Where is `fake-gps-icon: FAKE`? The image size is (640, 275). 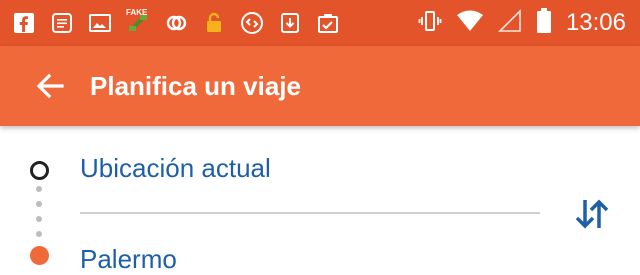
fake-gps-icon: FAKE is located at coordinates (138, 21).